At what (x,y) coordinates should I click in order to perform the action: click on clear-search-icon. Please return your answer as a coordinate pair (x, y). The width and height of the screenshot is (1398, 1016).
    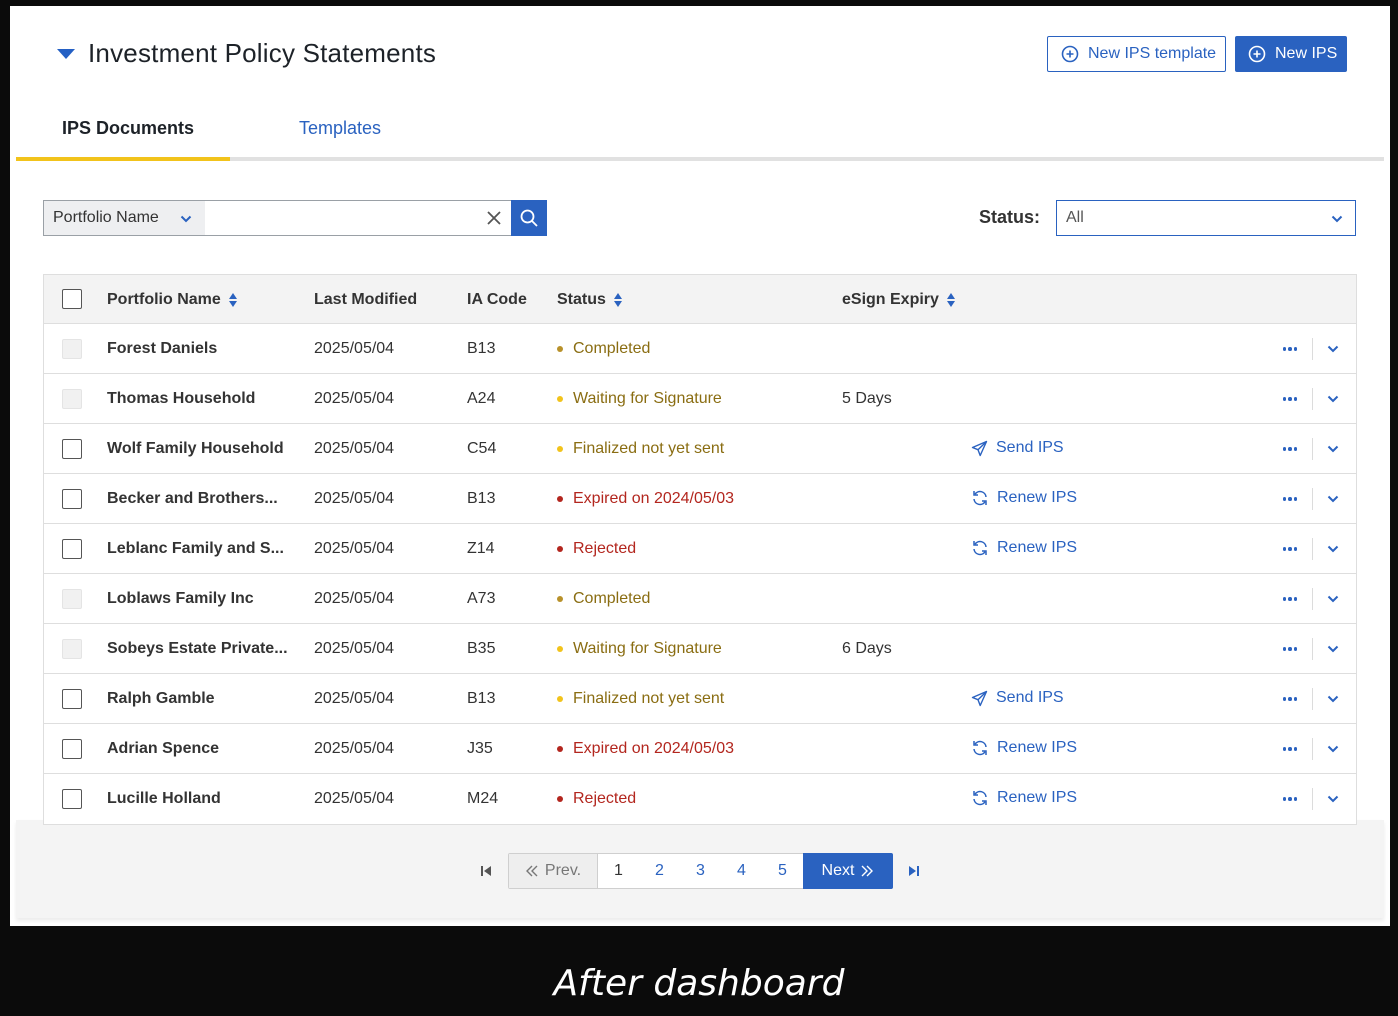
    Looking at the image, I should click on (494, 218).